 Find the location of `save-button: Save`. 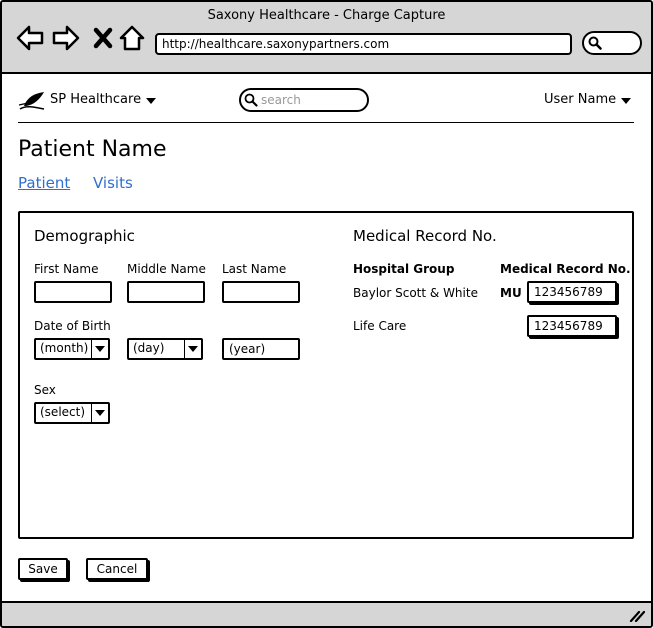

save-button: Save is located at coordinates (43, 569).